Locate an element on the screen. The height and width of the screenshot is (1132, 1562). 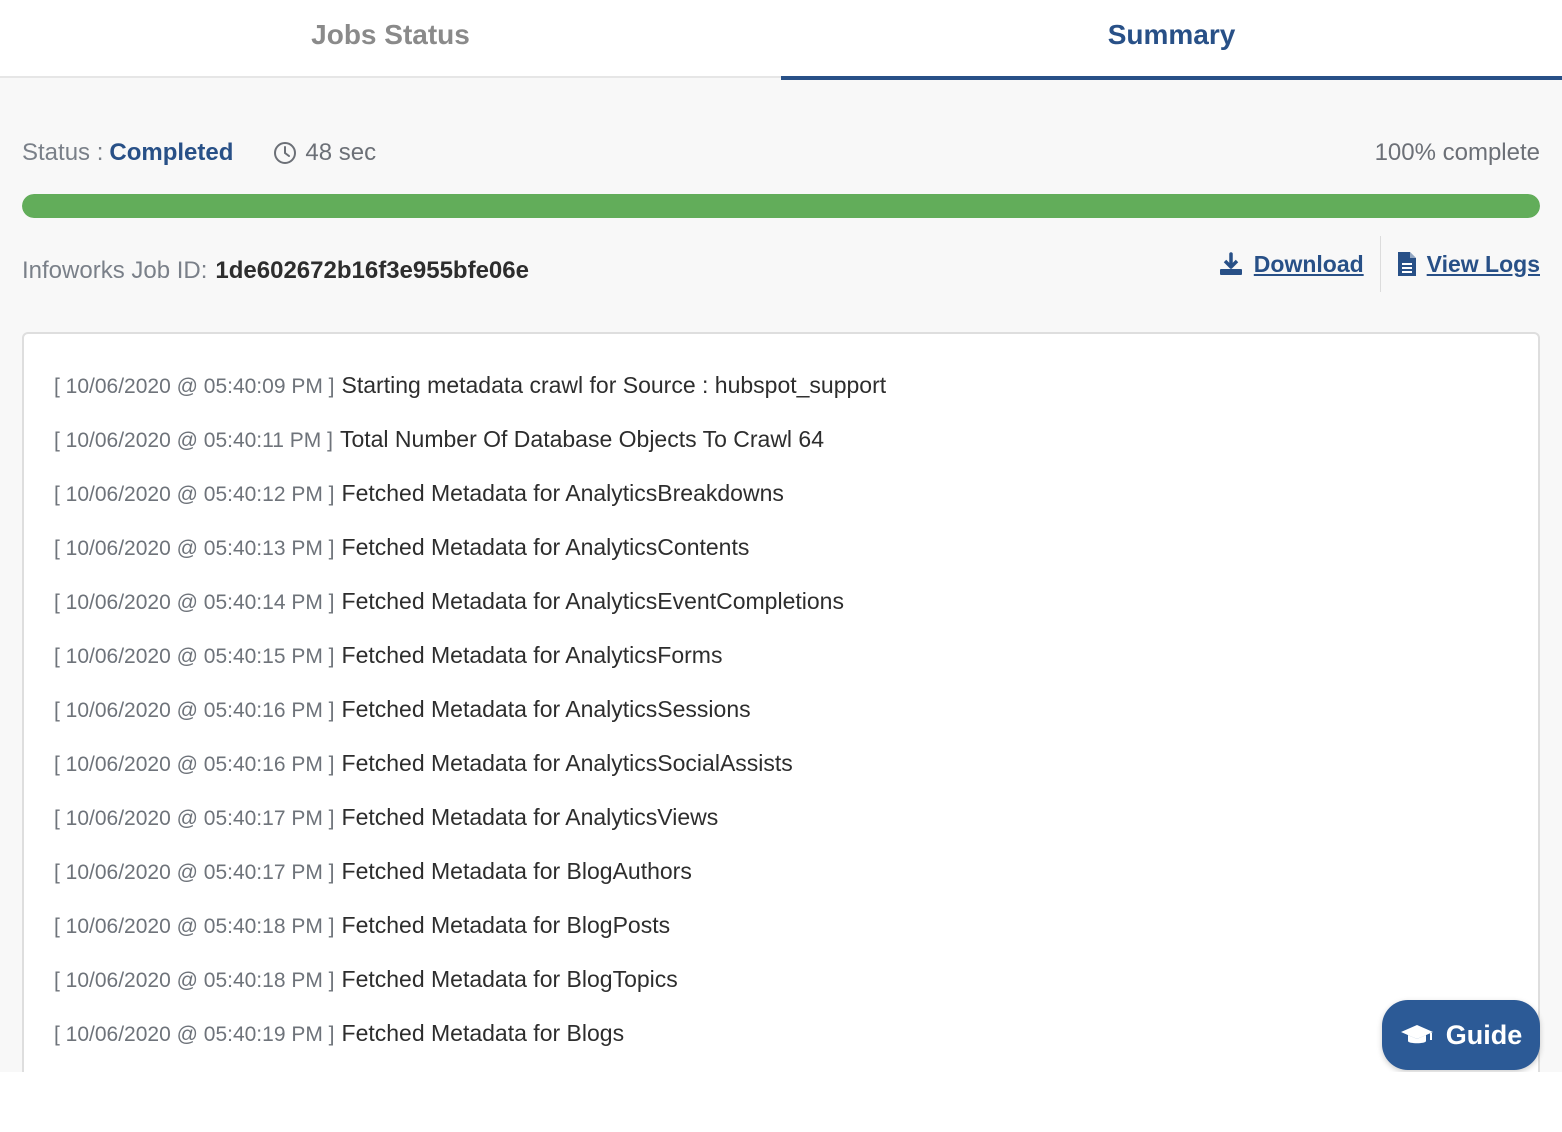
progress-percent: 100% complete is located at coordinates (1457, 152).